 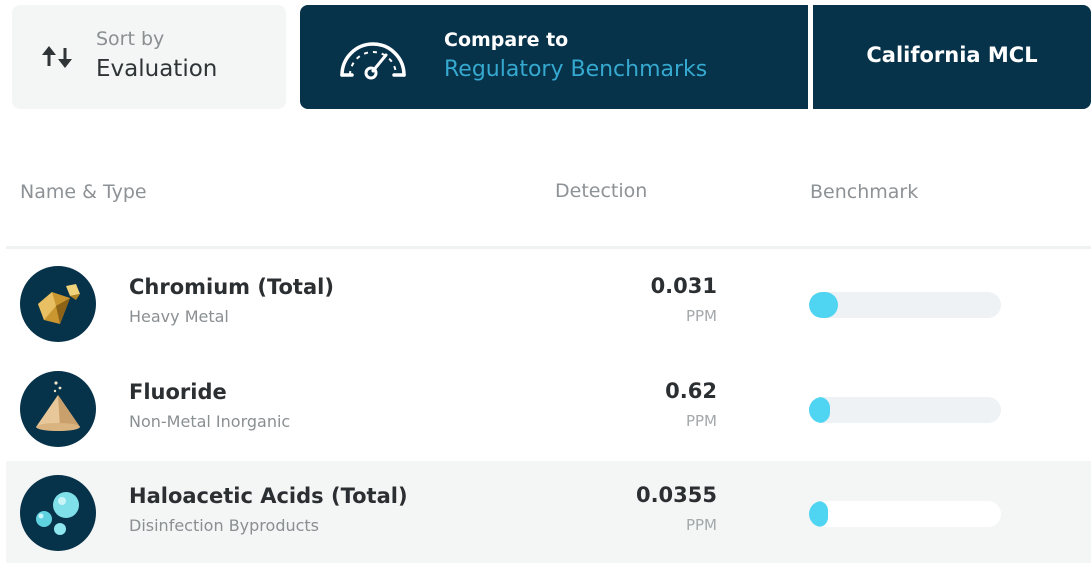 What do you see at coordinates (57, 57) in the screenshot?
I see `sort-arrows-icon` at bounding box center [57, 57].